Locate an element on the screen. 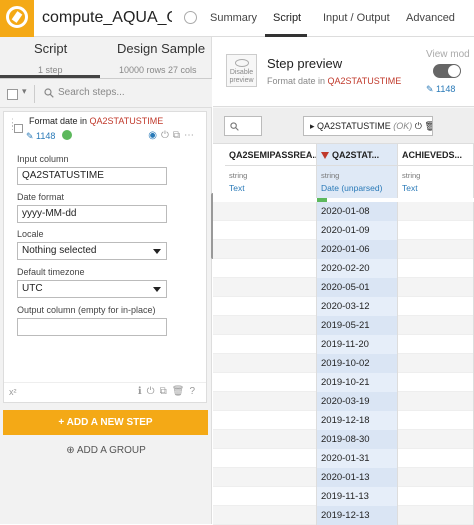  table-row: 2020-01-09 is located at coordinates (343, 230).